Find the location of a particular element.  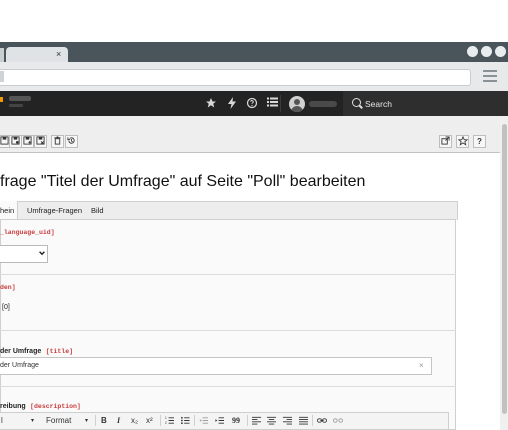

window-maximize-button is located at coordinates (486, 51).